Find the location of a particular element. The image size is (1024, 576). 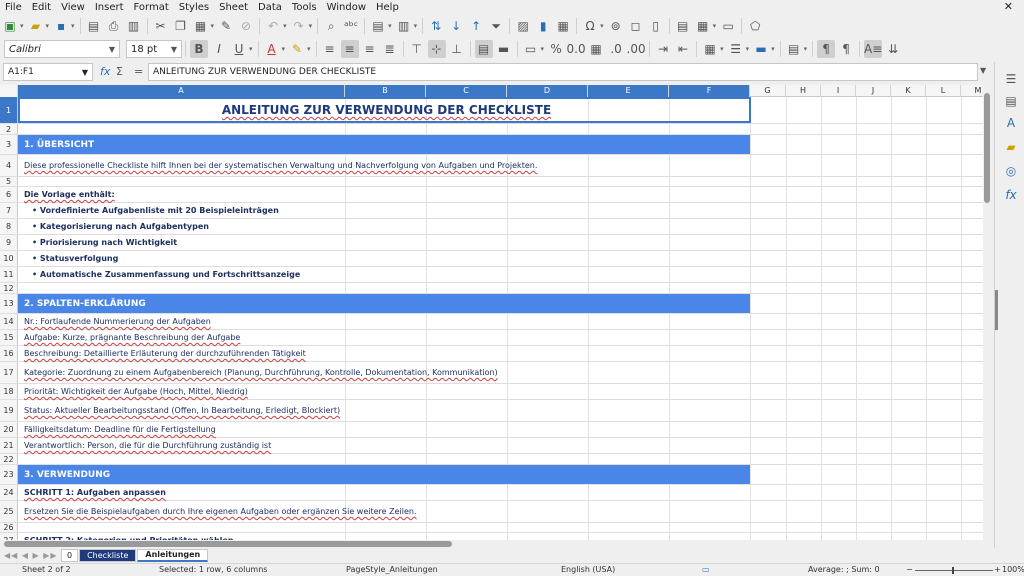

align-top-icon: ⊤ is located at coordinates (417, 49).